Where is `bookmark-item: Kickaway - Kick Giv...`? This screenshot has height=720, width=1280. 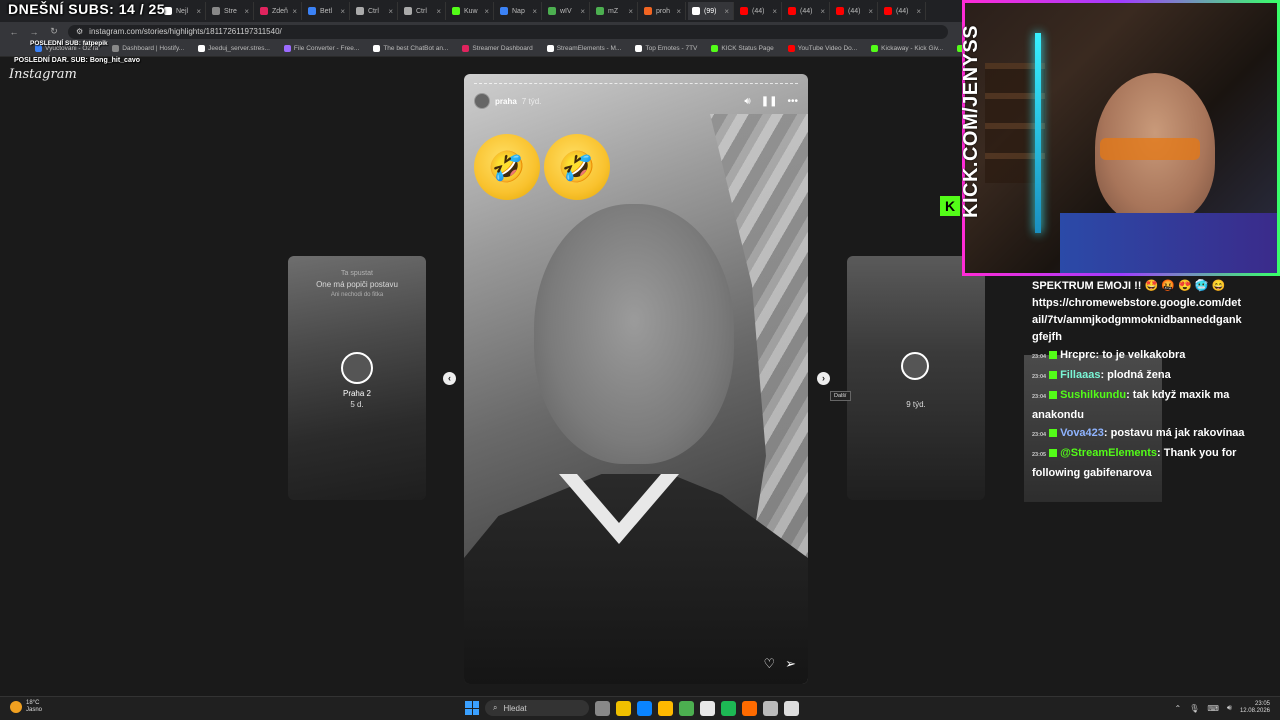
bookmark-item: Kickaway - Kick Giv... is located at coordinates (907, 48).